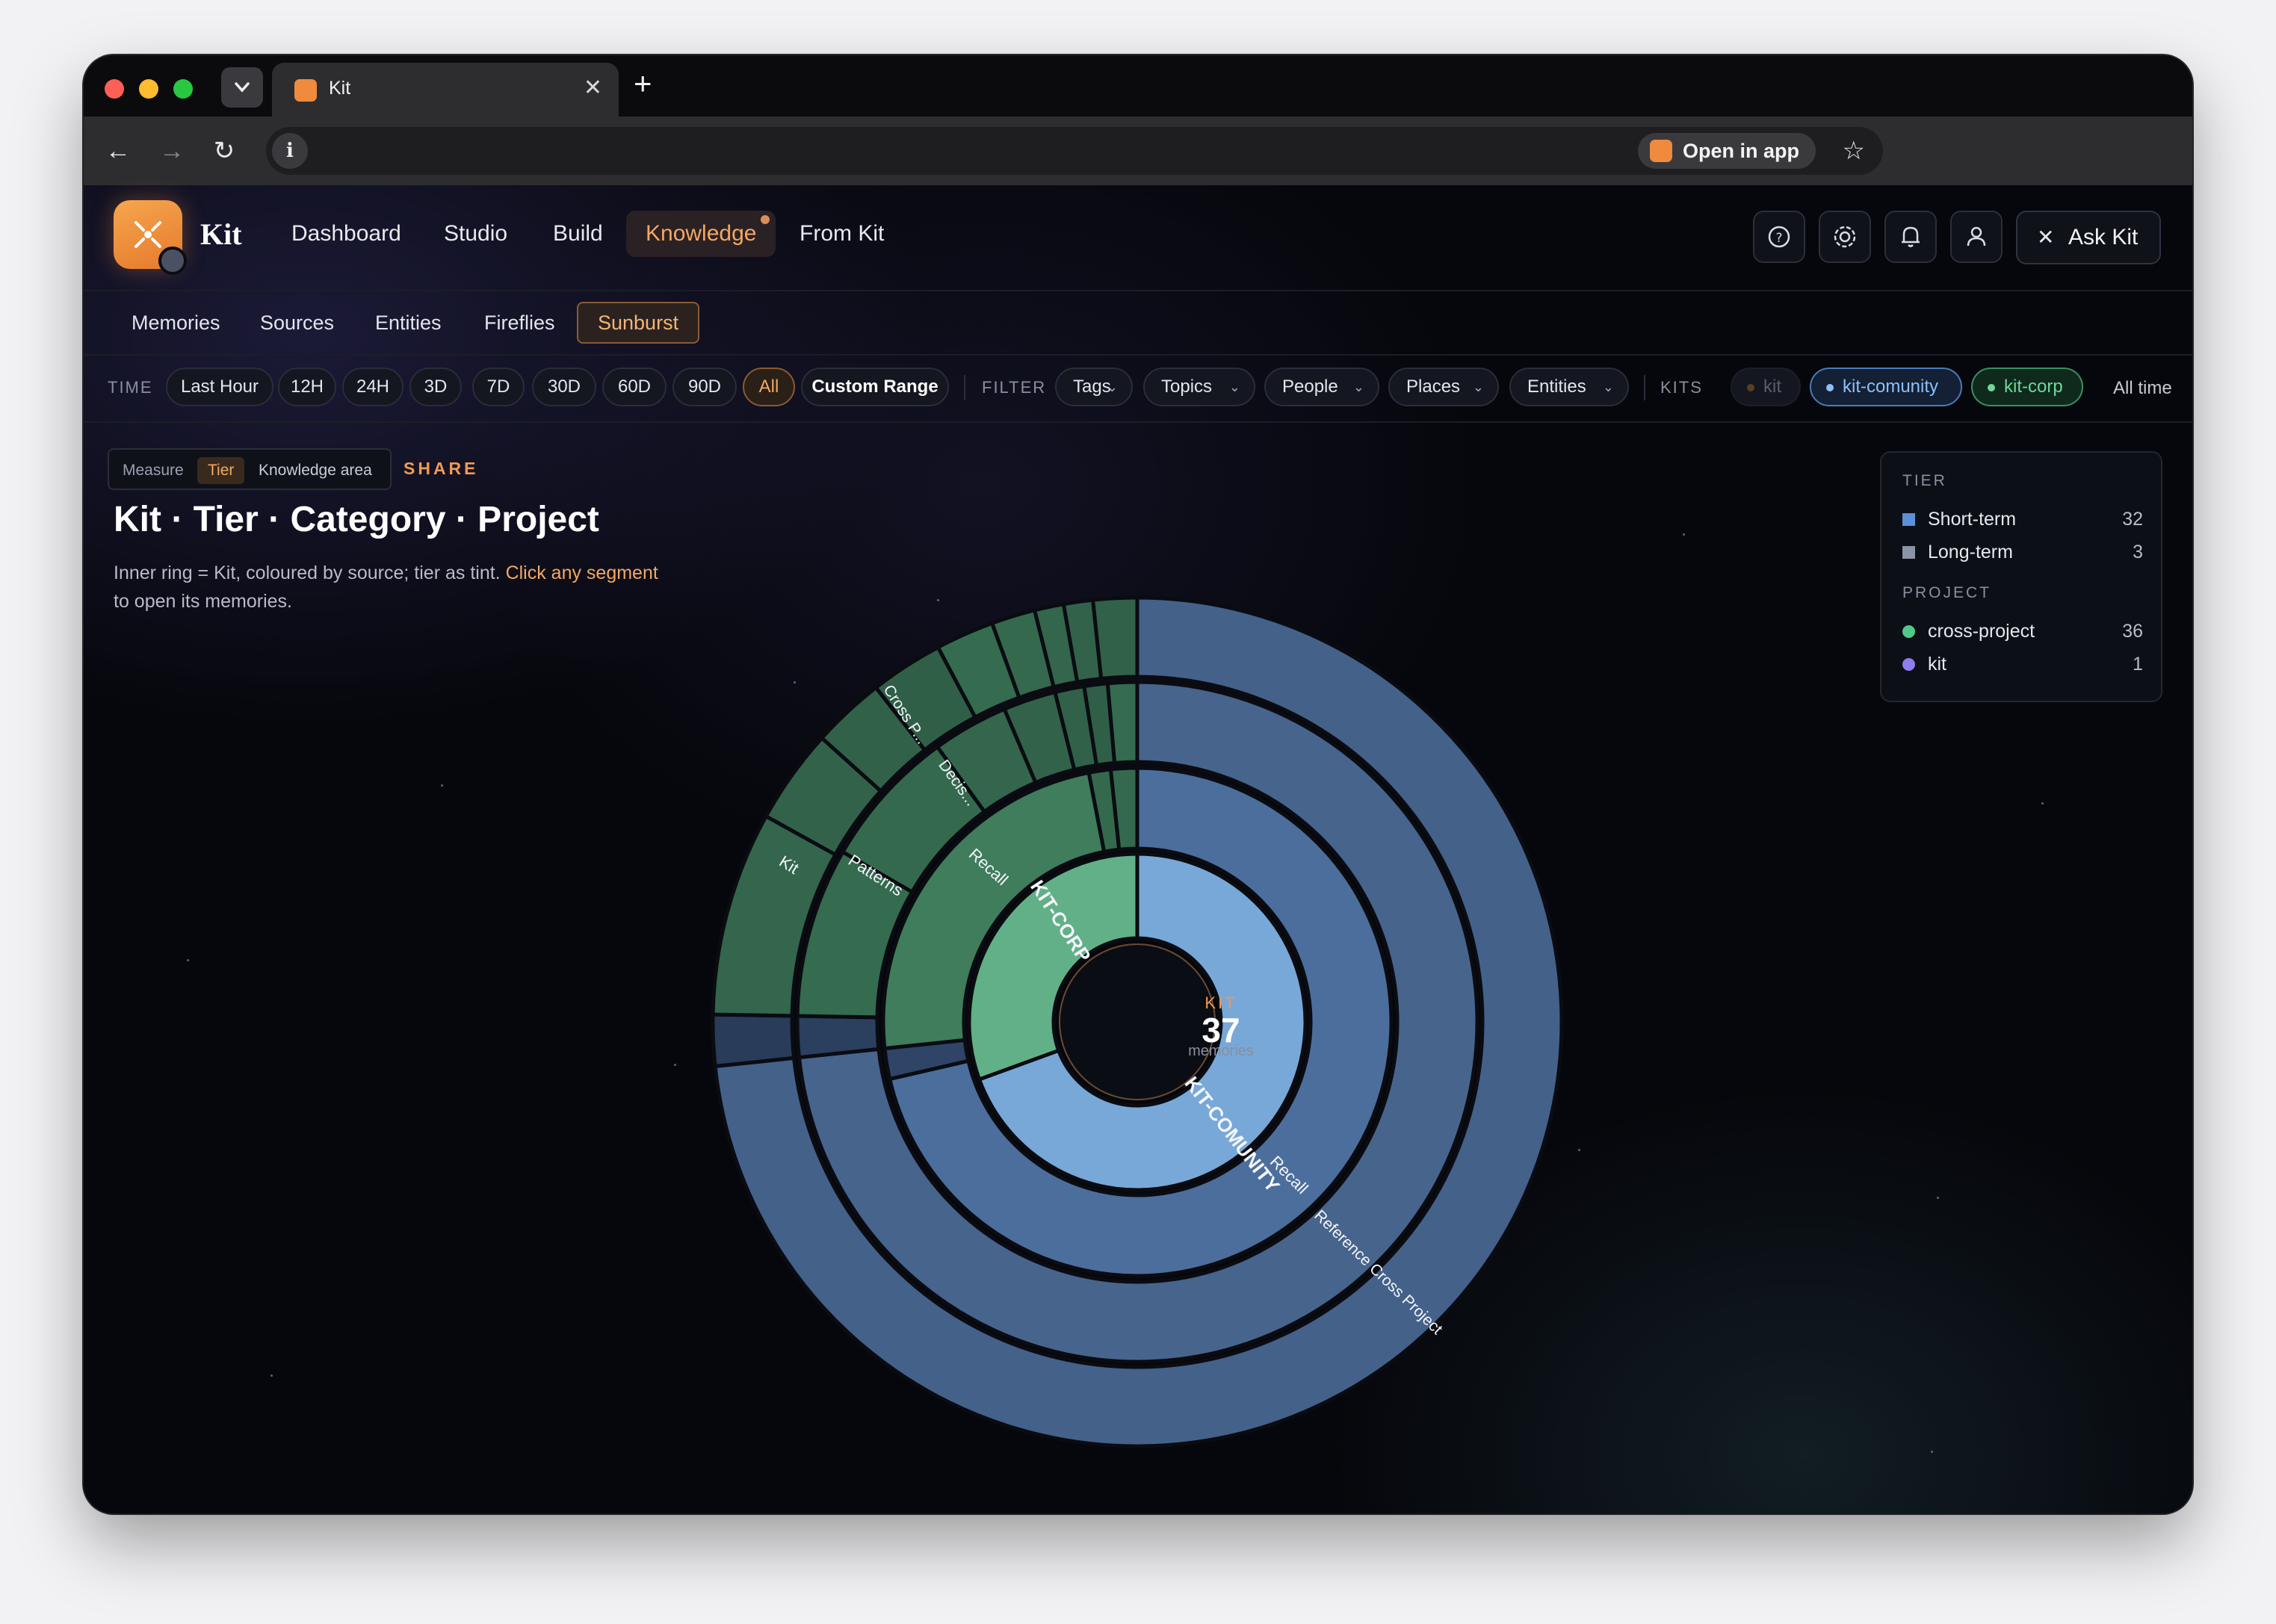  I want to click on reload-icon: ↻, so click(224, 150).